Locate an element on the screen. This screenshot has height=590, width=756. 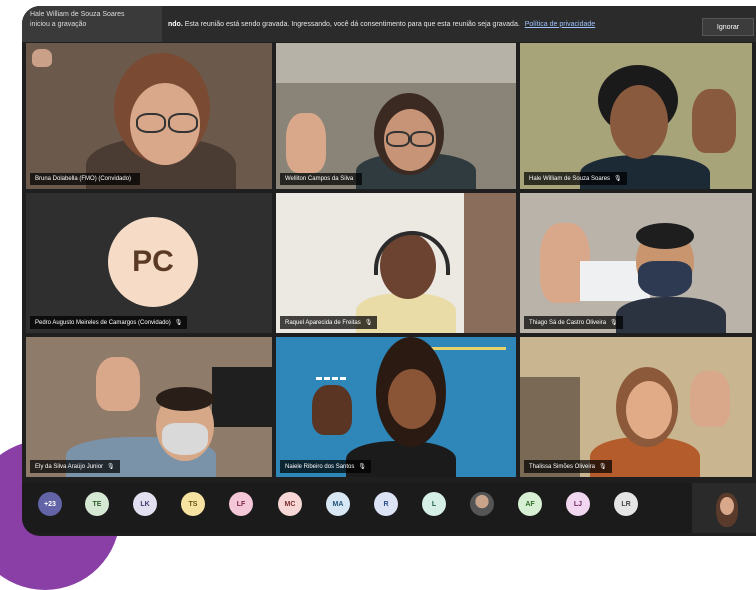
participant-photo-avatar is located at coordinates (482, 504).